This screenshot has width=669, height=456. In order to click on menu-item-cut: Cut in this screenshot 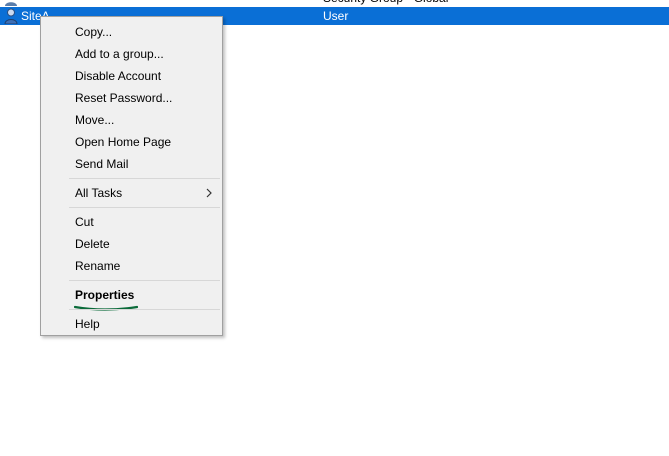, I will do `click(131, 222)`.